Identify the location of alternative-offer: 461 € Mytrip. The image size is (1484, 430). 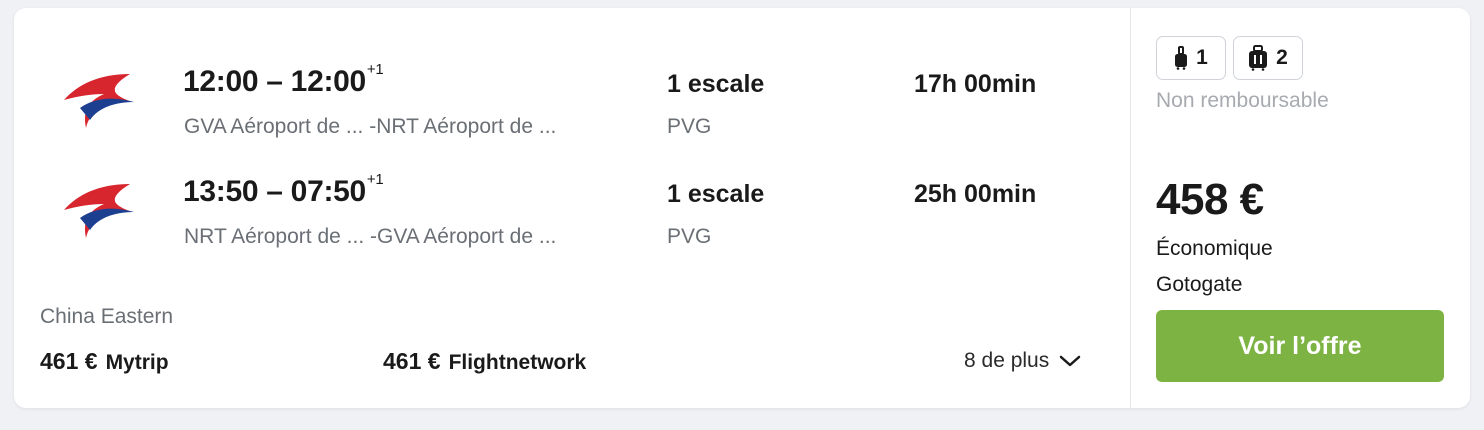
(104, 361).